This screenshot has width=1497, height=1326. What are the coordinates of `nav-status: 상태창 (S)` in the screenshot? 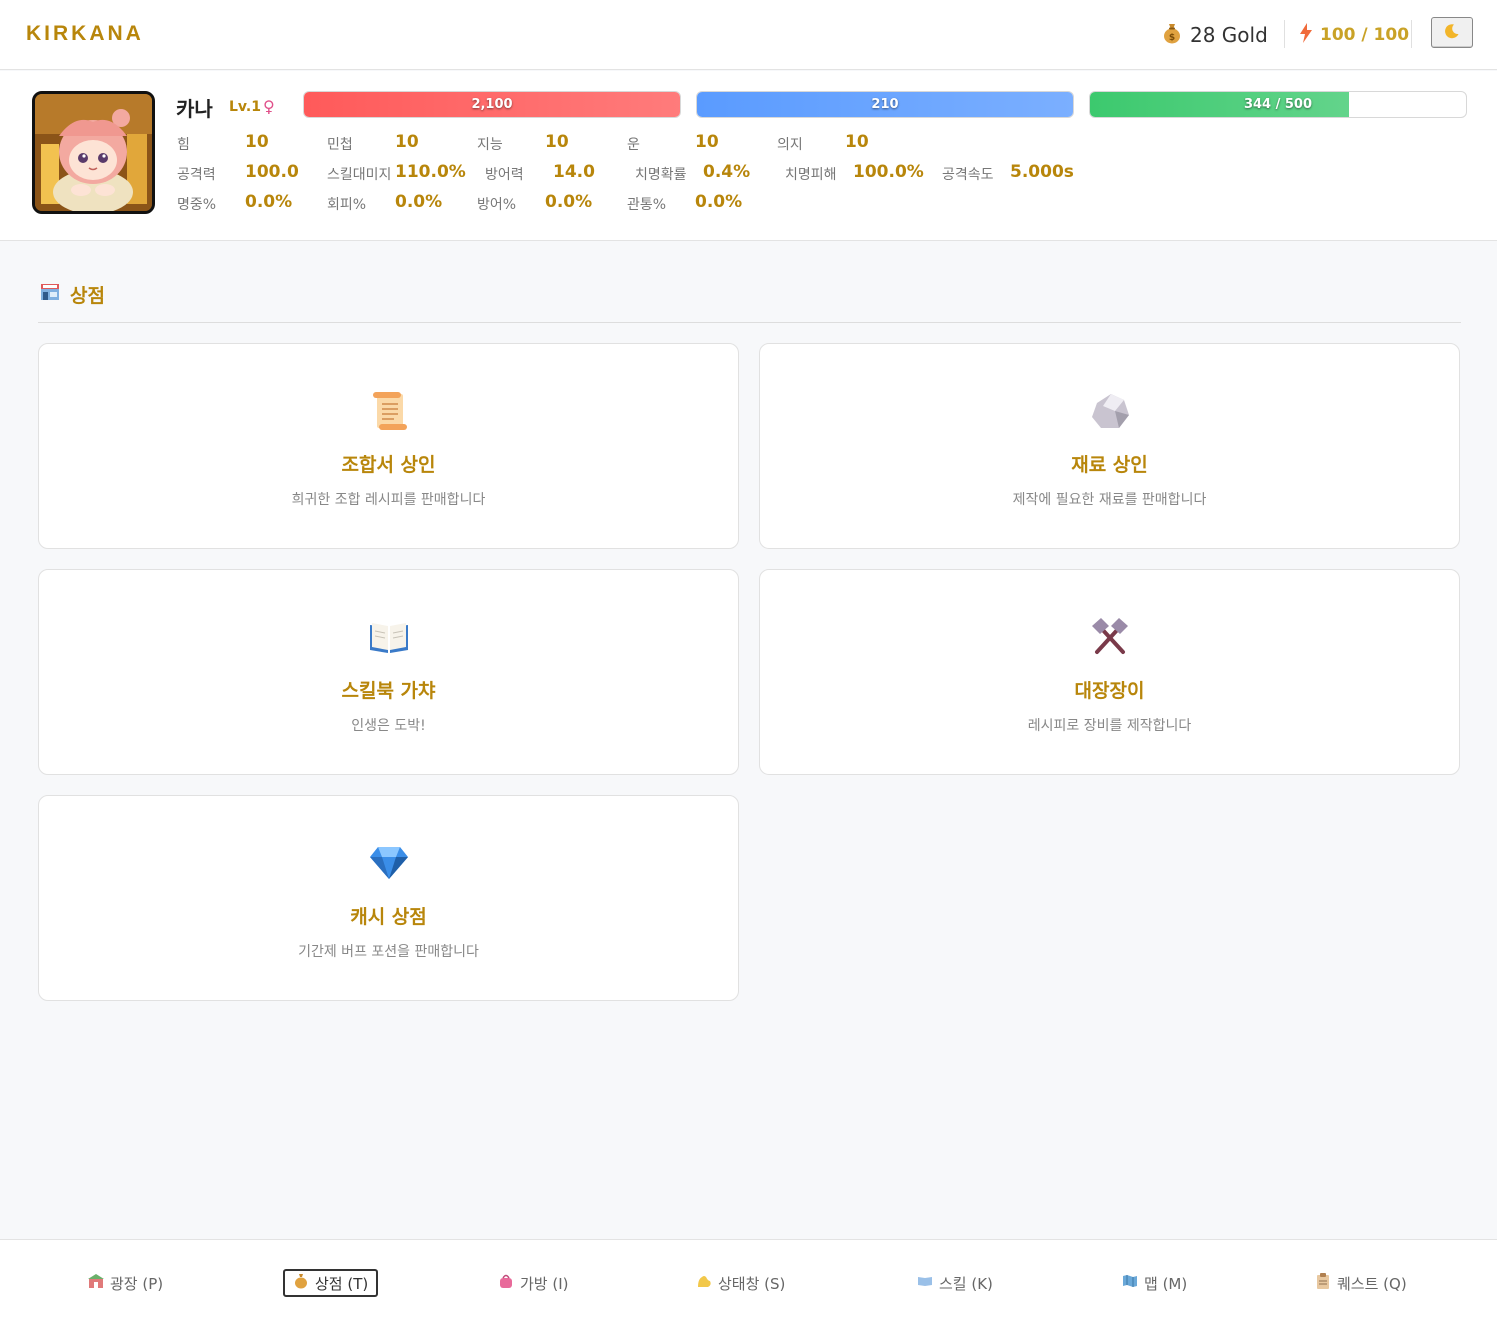 It's located at (740, 1283).